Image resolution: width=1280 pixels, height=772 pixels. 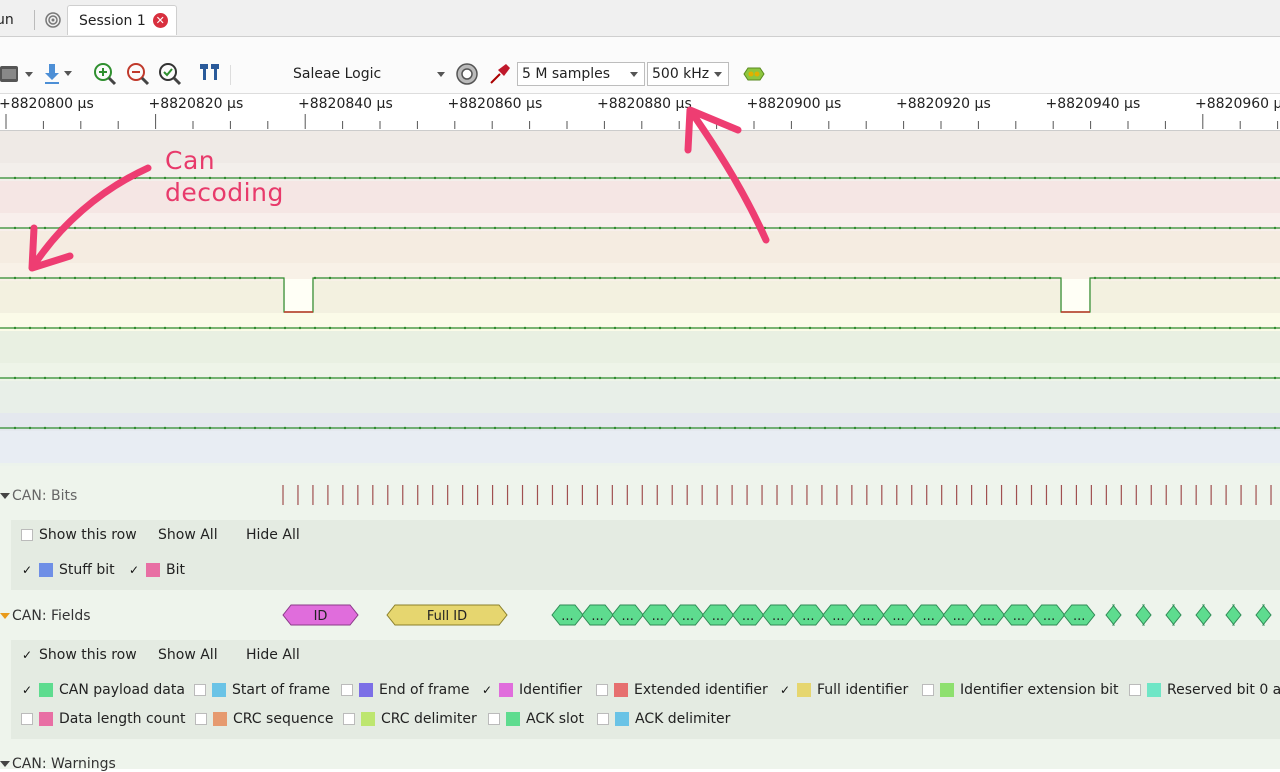 What do you see at coordinates (320, 615) in the screenshot?
I see `field-marker: ID` at bounding box center [320, 615].